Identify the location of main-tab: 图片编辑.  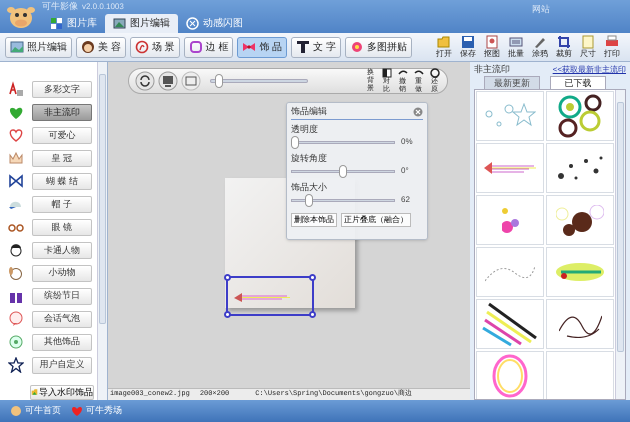
(141, 23).